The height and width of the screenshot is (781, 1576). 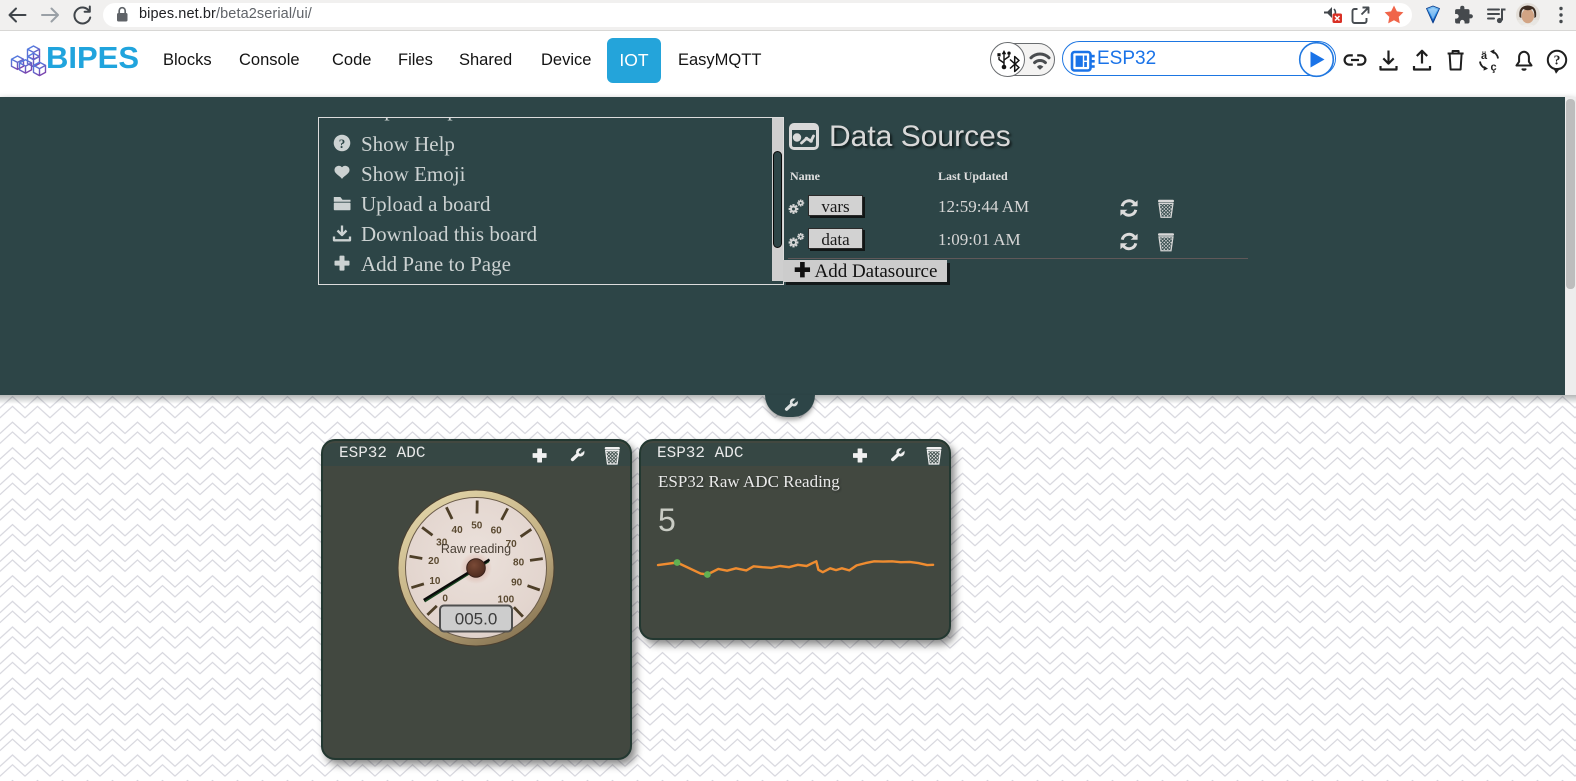 What do you see at coordinates (517, 583) in the screenshot?
I see `svg-text: 90` at bounding box center [517, 583].